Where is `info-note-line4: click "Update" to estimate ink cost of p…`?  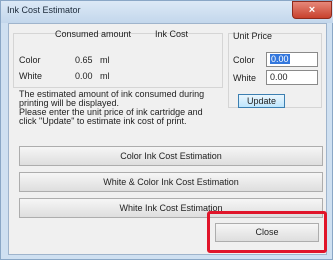 info-note-line4: click "Update" to estimate ink cost of p… is located at coordinates (103, 121).